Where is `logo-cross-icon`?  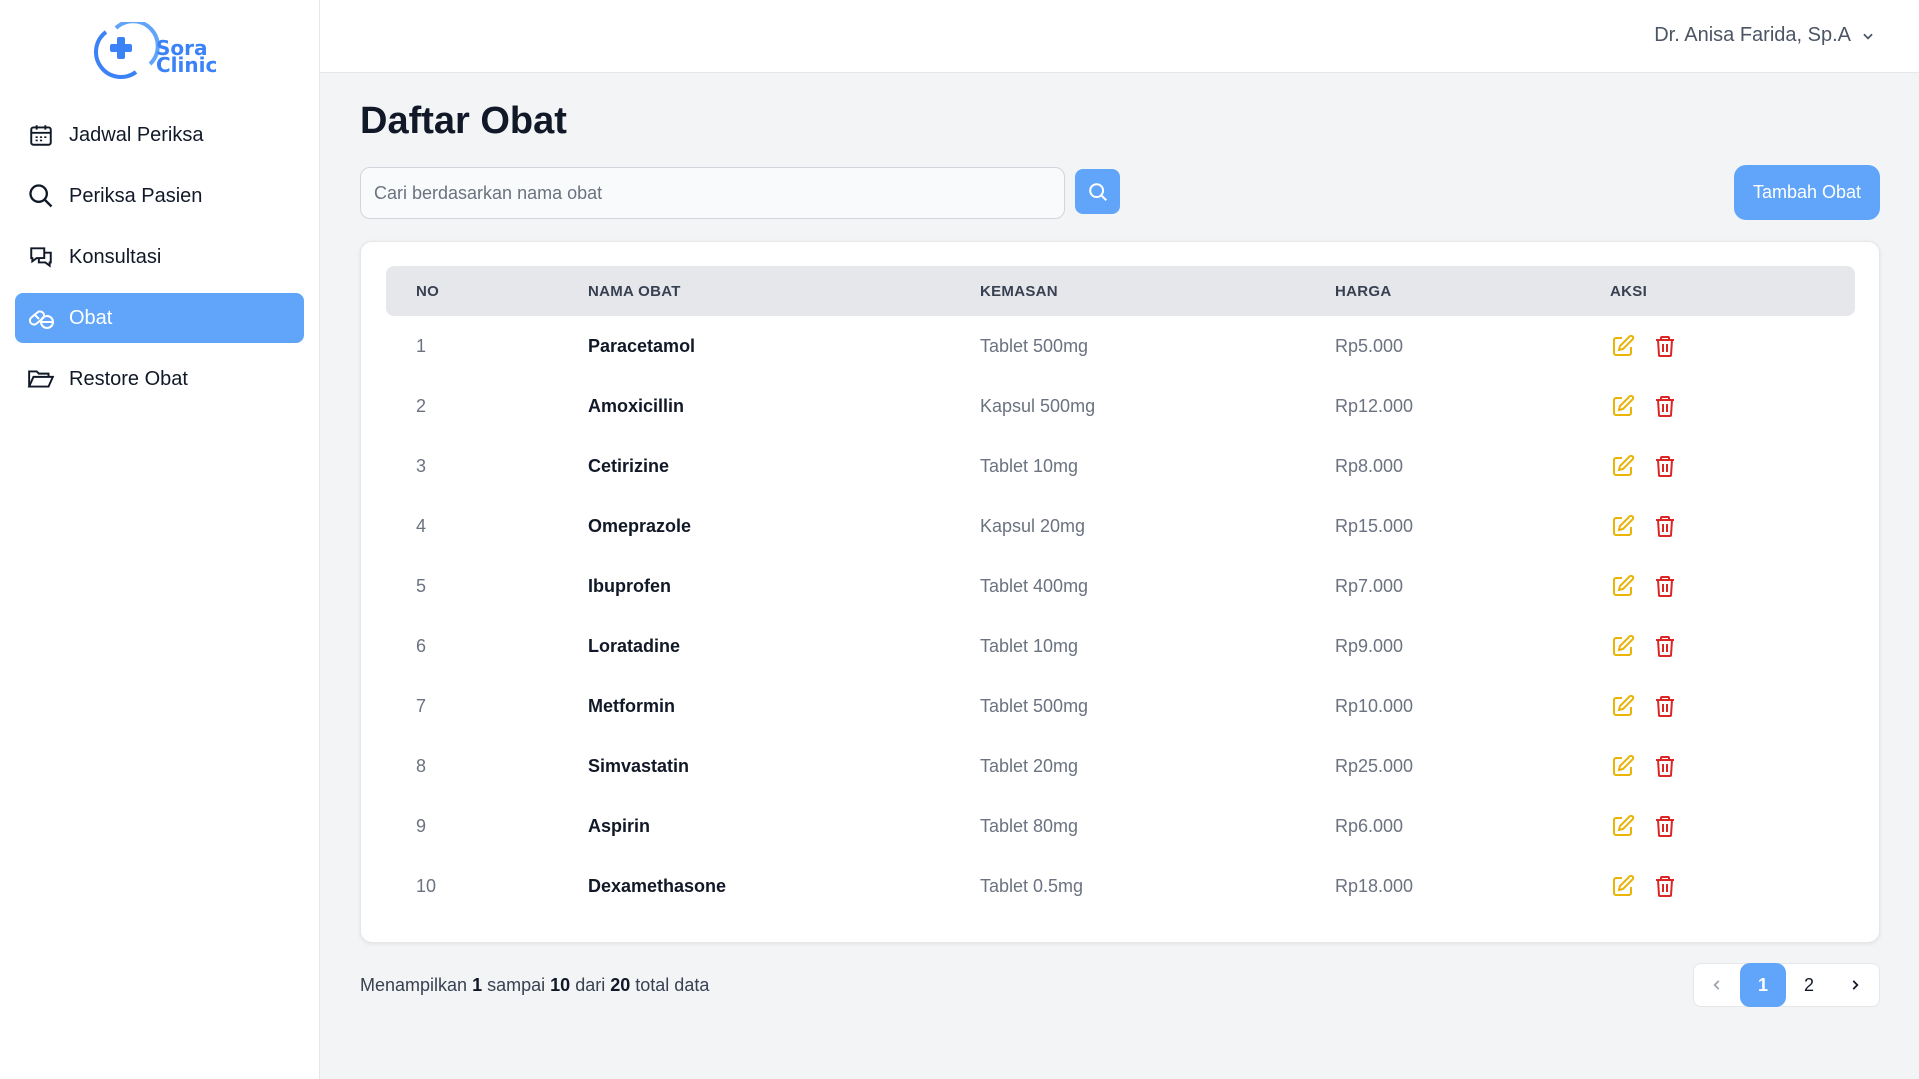
logo-cross-icon is located at coordinates (127, 50).